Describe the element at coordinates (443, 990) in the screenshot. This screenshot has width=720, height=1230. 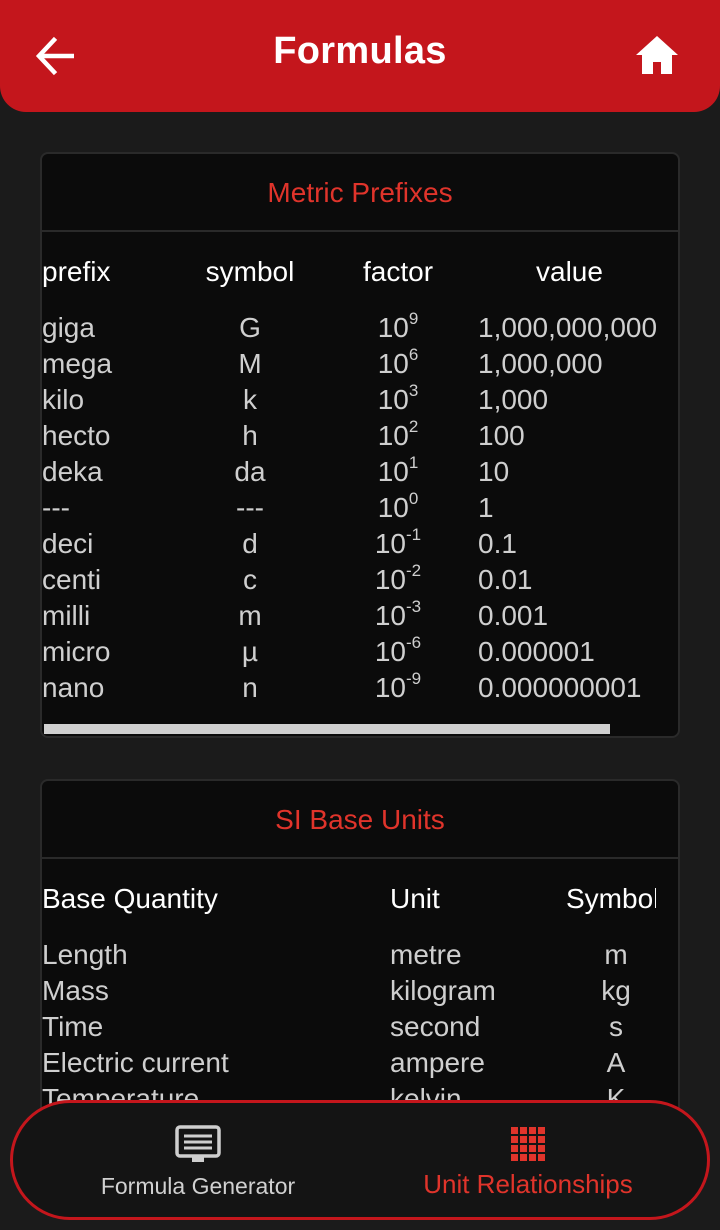
I see `cell-unit: kilogram` at that location.